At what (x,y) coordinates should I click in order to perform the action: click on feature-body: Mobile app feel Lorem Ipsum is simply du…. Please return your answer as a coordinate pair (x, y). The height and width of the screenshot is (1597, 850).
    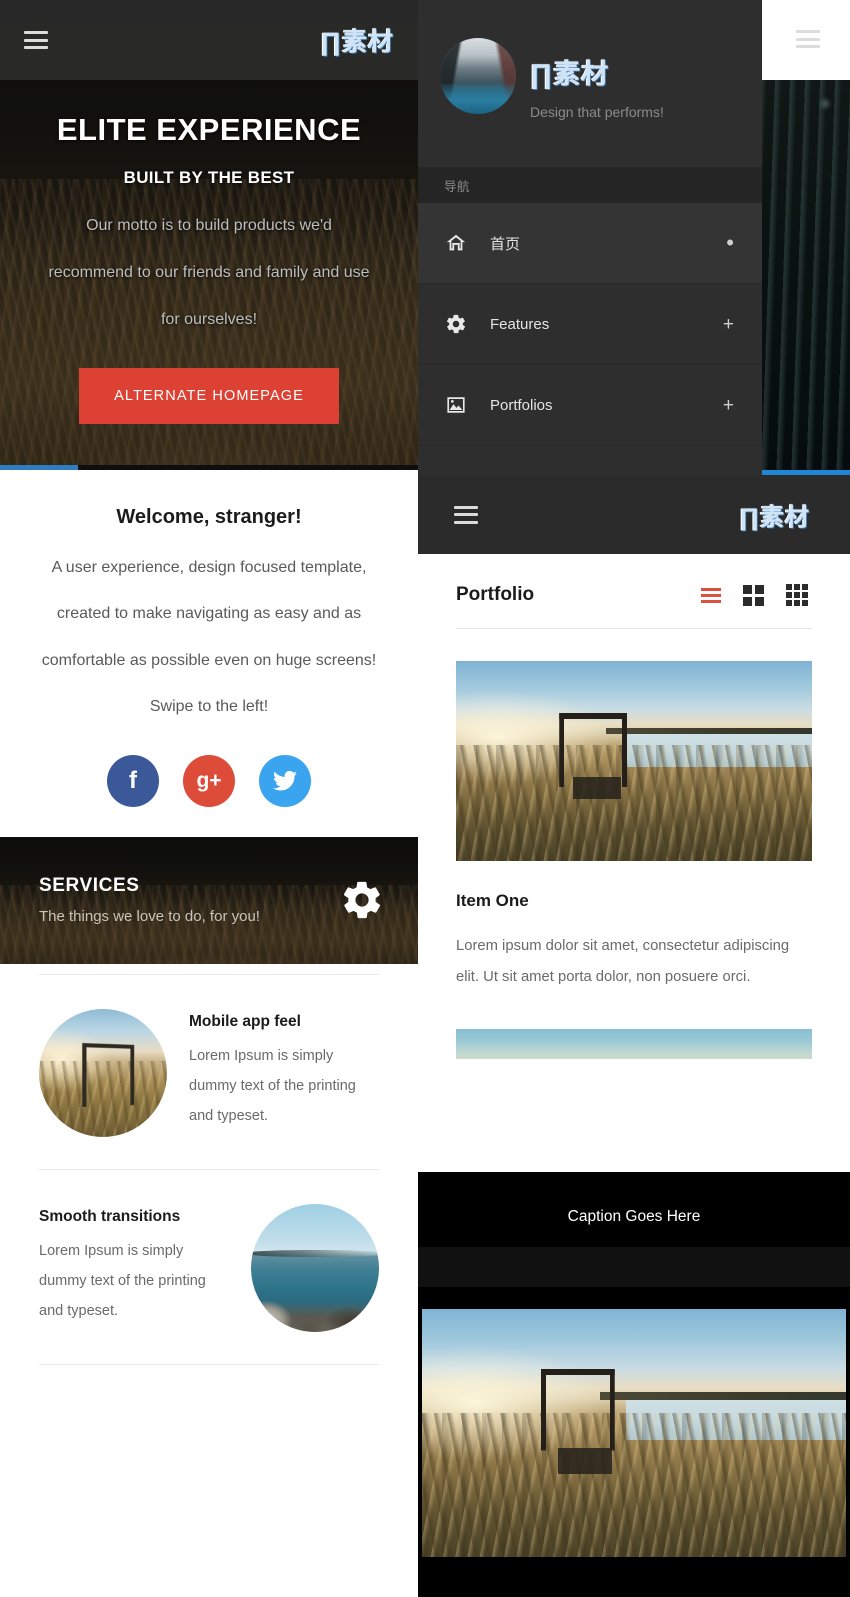
    Looking at the image, I should click on (284, 1072).